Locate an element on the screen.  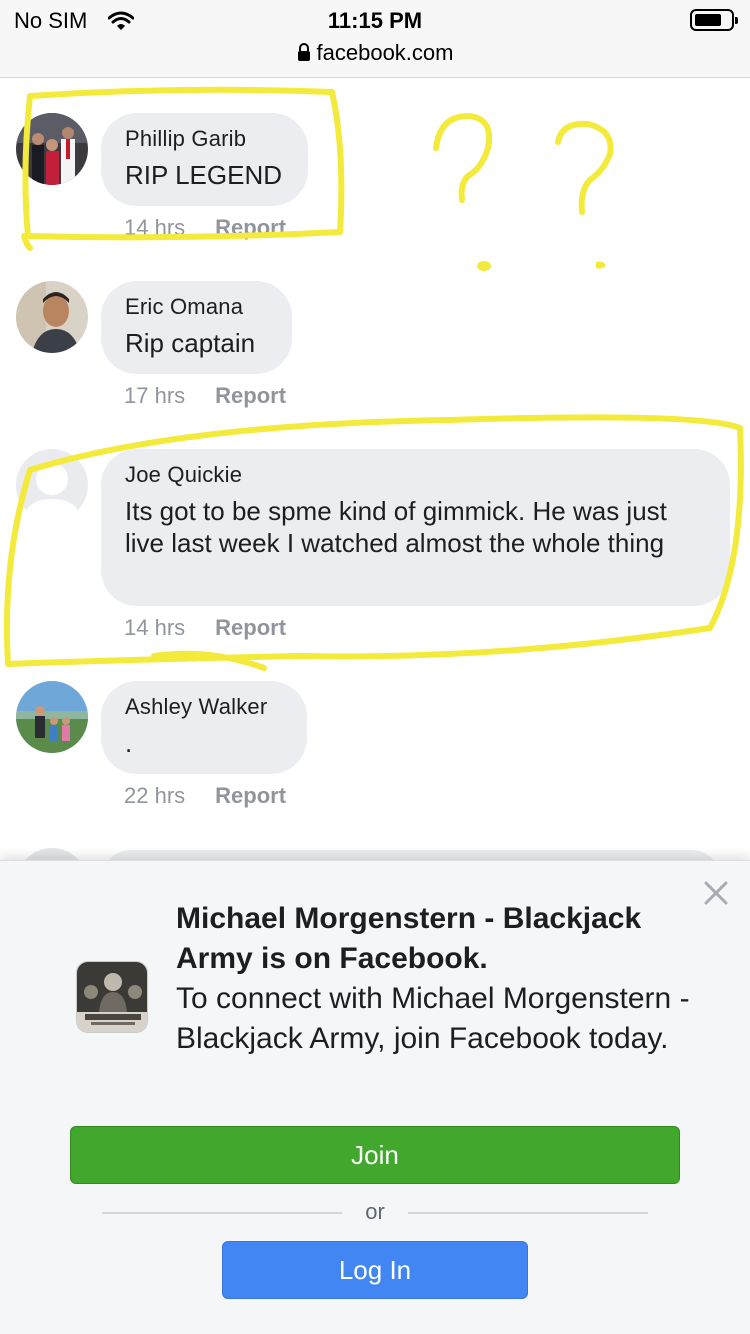
commenter-name: Joe Quickie is located at coordinates (415, 475).